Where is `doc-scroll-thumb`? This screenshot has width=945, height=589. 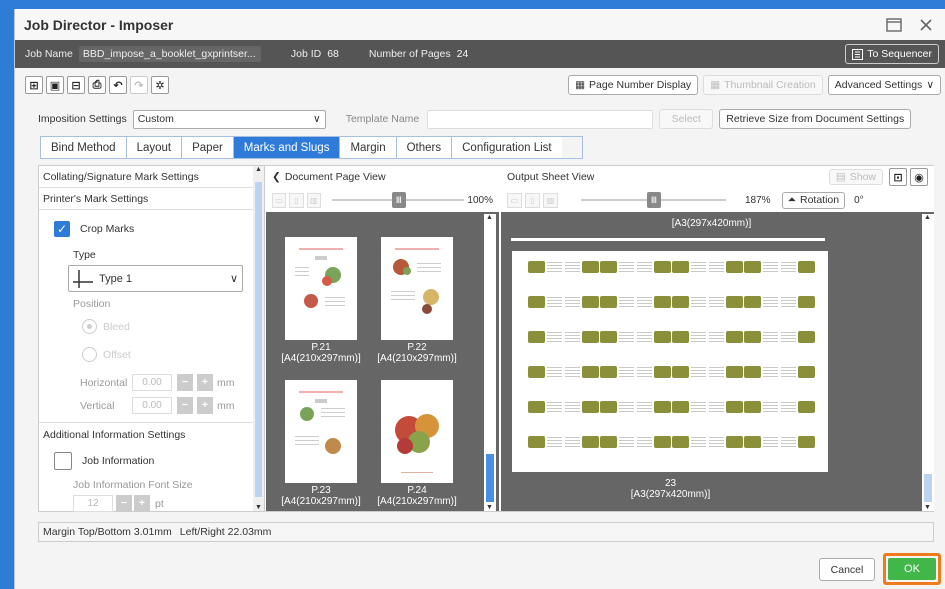 doc-scroll-thumb is located at coordinates (490, 478).